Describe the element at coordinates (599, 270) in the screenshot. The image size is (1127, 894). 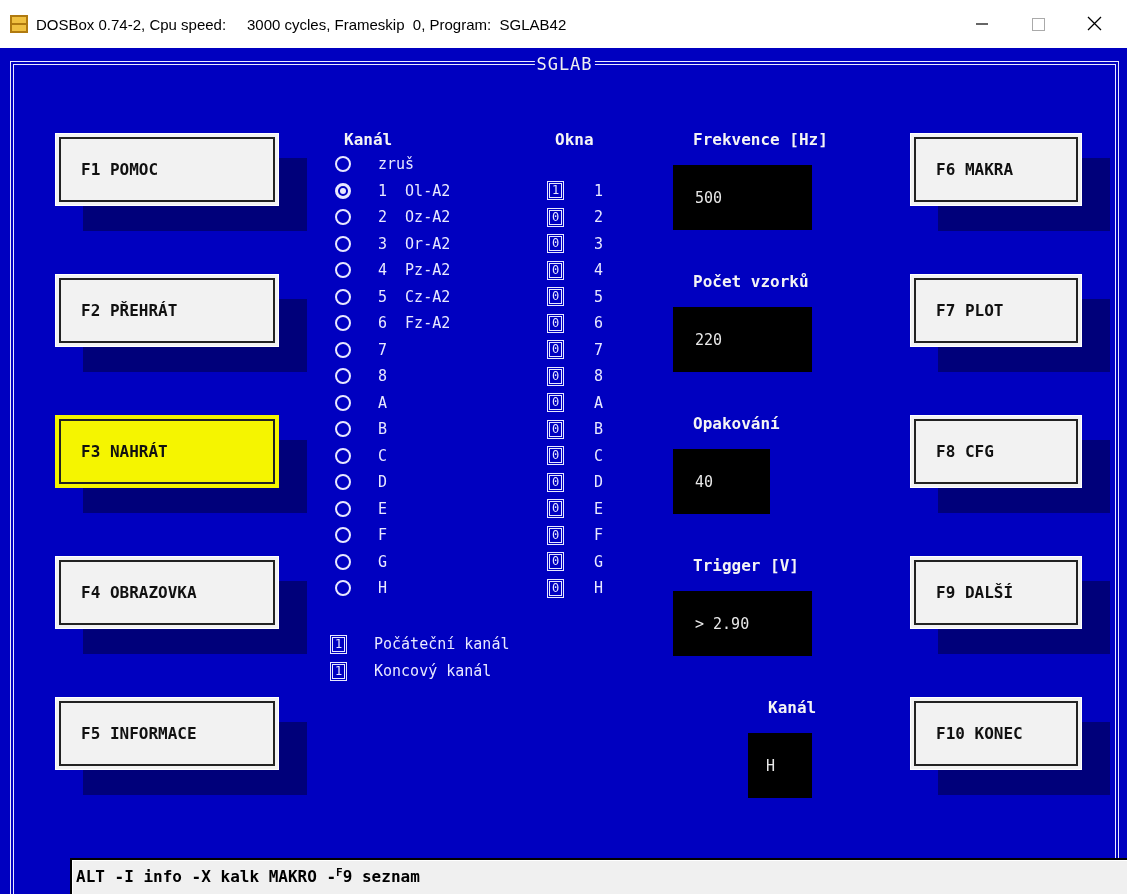
I see `window-label: 4` at that location.